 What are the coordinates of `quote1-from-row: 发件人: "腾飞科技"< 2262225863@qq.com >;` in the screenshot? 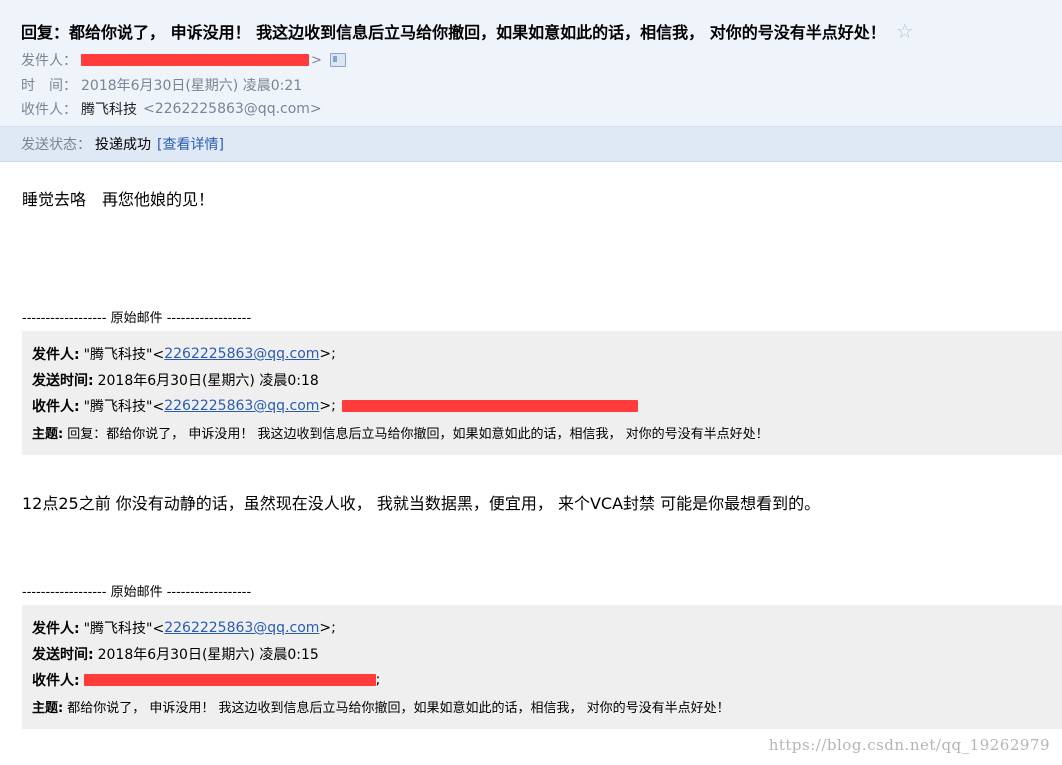 It's located at (184, 354).